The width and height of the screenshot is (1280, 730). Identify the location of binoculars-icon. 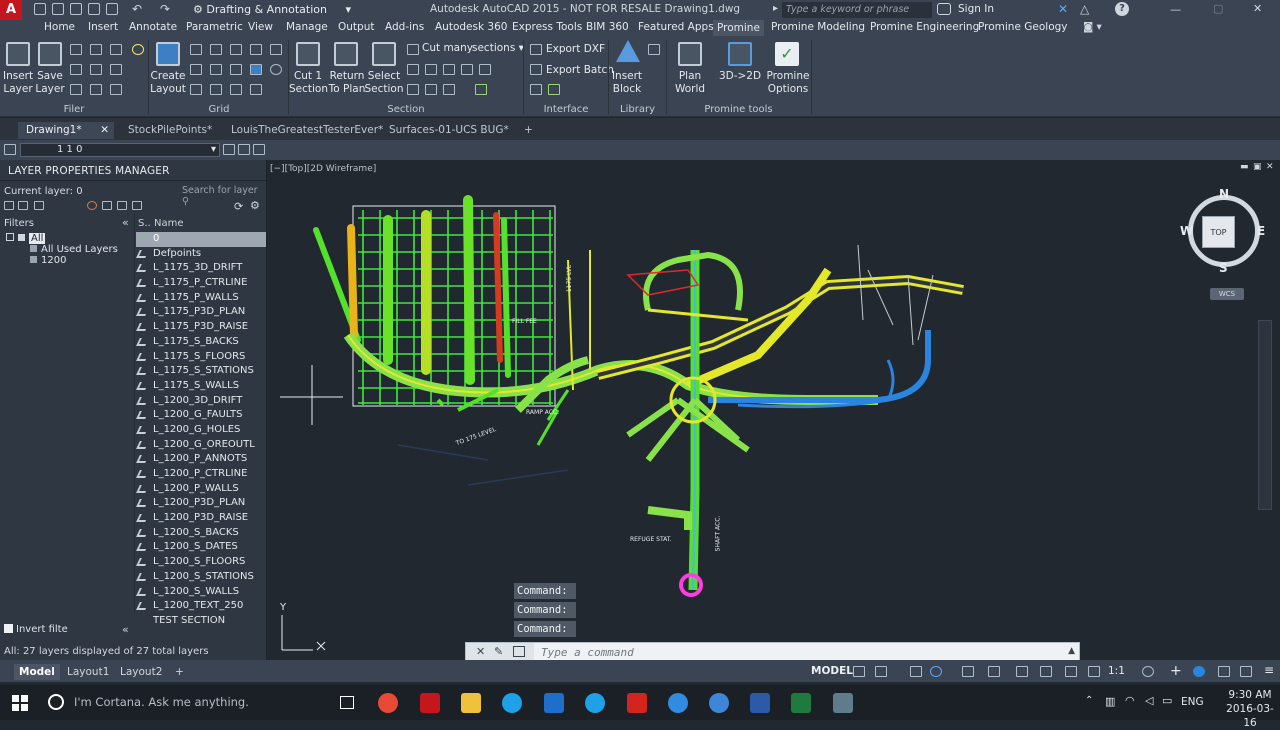
(944, 9).